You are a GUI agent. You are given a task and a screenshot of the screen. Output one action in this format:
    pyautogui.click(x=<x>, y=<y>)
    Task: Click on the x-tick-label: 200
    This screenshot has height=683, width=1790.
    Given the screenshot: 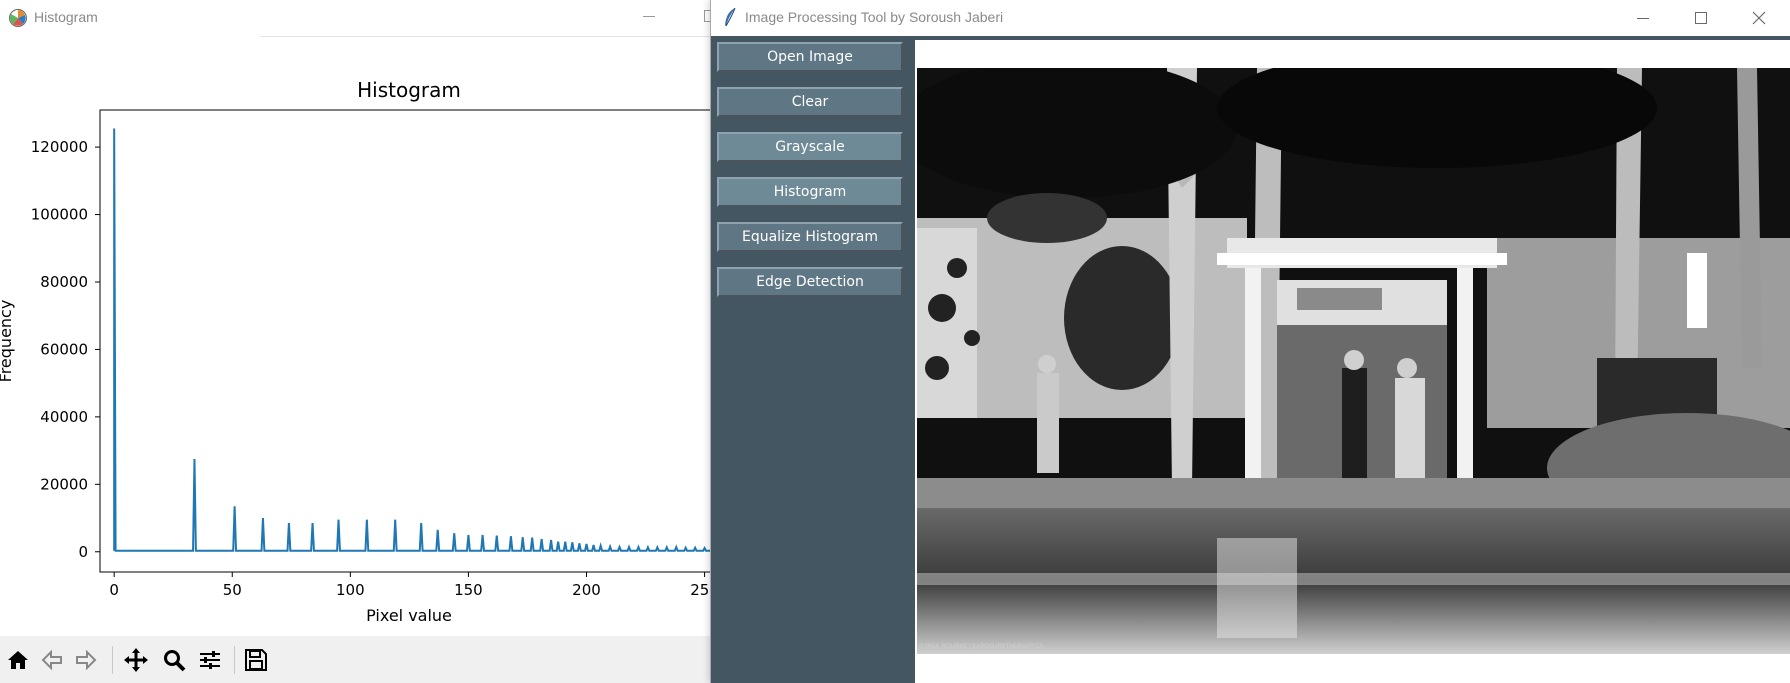 What is the action you would take?
    pyautogui.click(x=586, y=590)
    